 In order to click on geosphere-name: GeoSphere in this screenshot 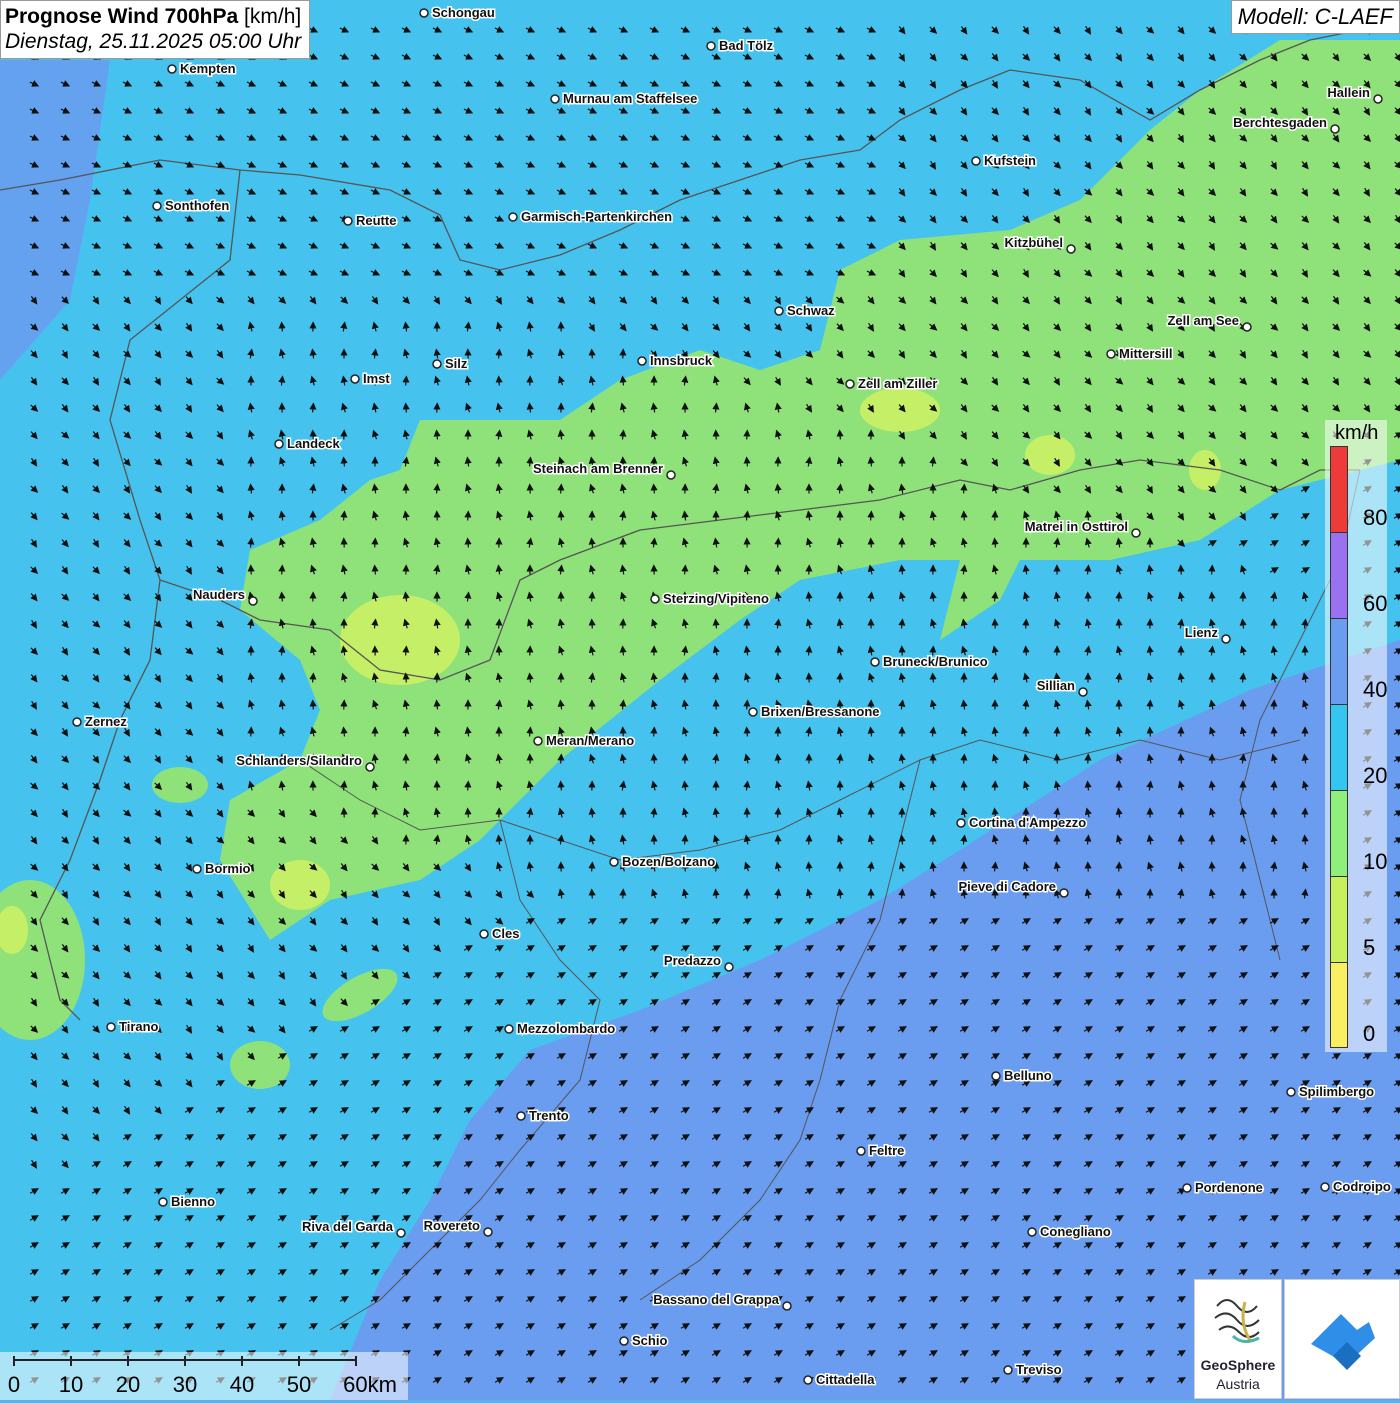, I will do `click(1238, 1365)`.